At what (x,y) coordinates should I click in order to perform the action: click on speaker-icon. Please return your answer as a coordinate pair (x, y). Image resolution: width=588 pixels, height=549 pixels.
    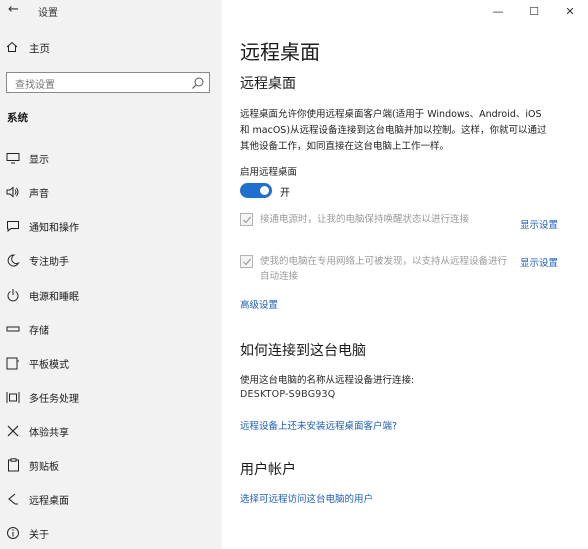
    Looking at the image, I should click on (13, 192).